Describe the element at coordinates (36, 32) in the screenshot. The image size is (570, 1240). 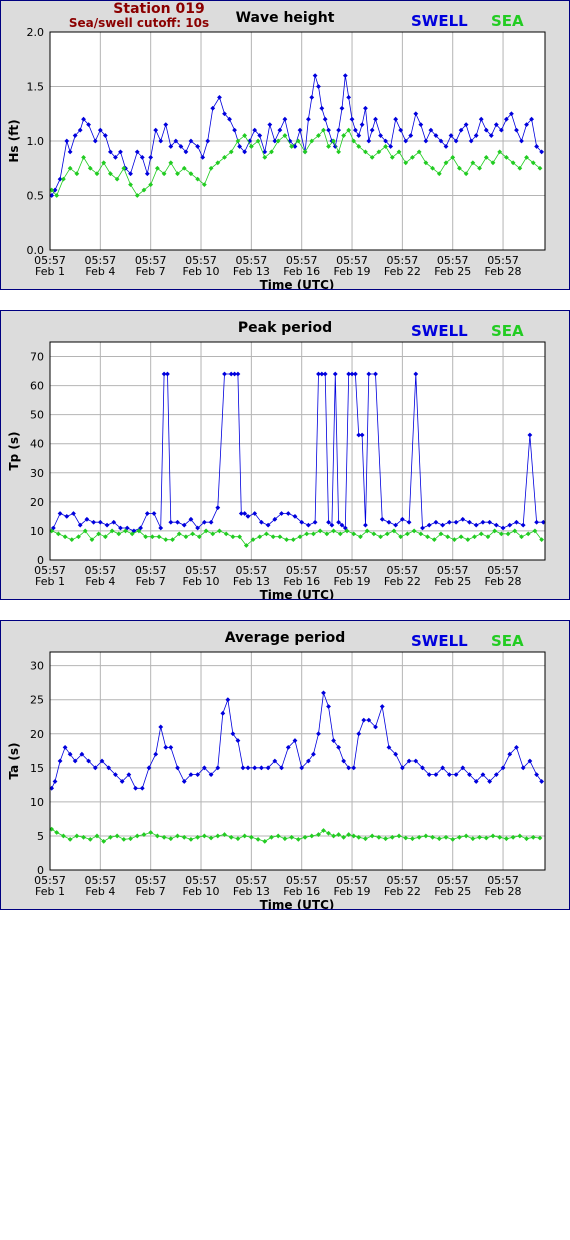
I see `y-tick-label: 2.0` at that location.